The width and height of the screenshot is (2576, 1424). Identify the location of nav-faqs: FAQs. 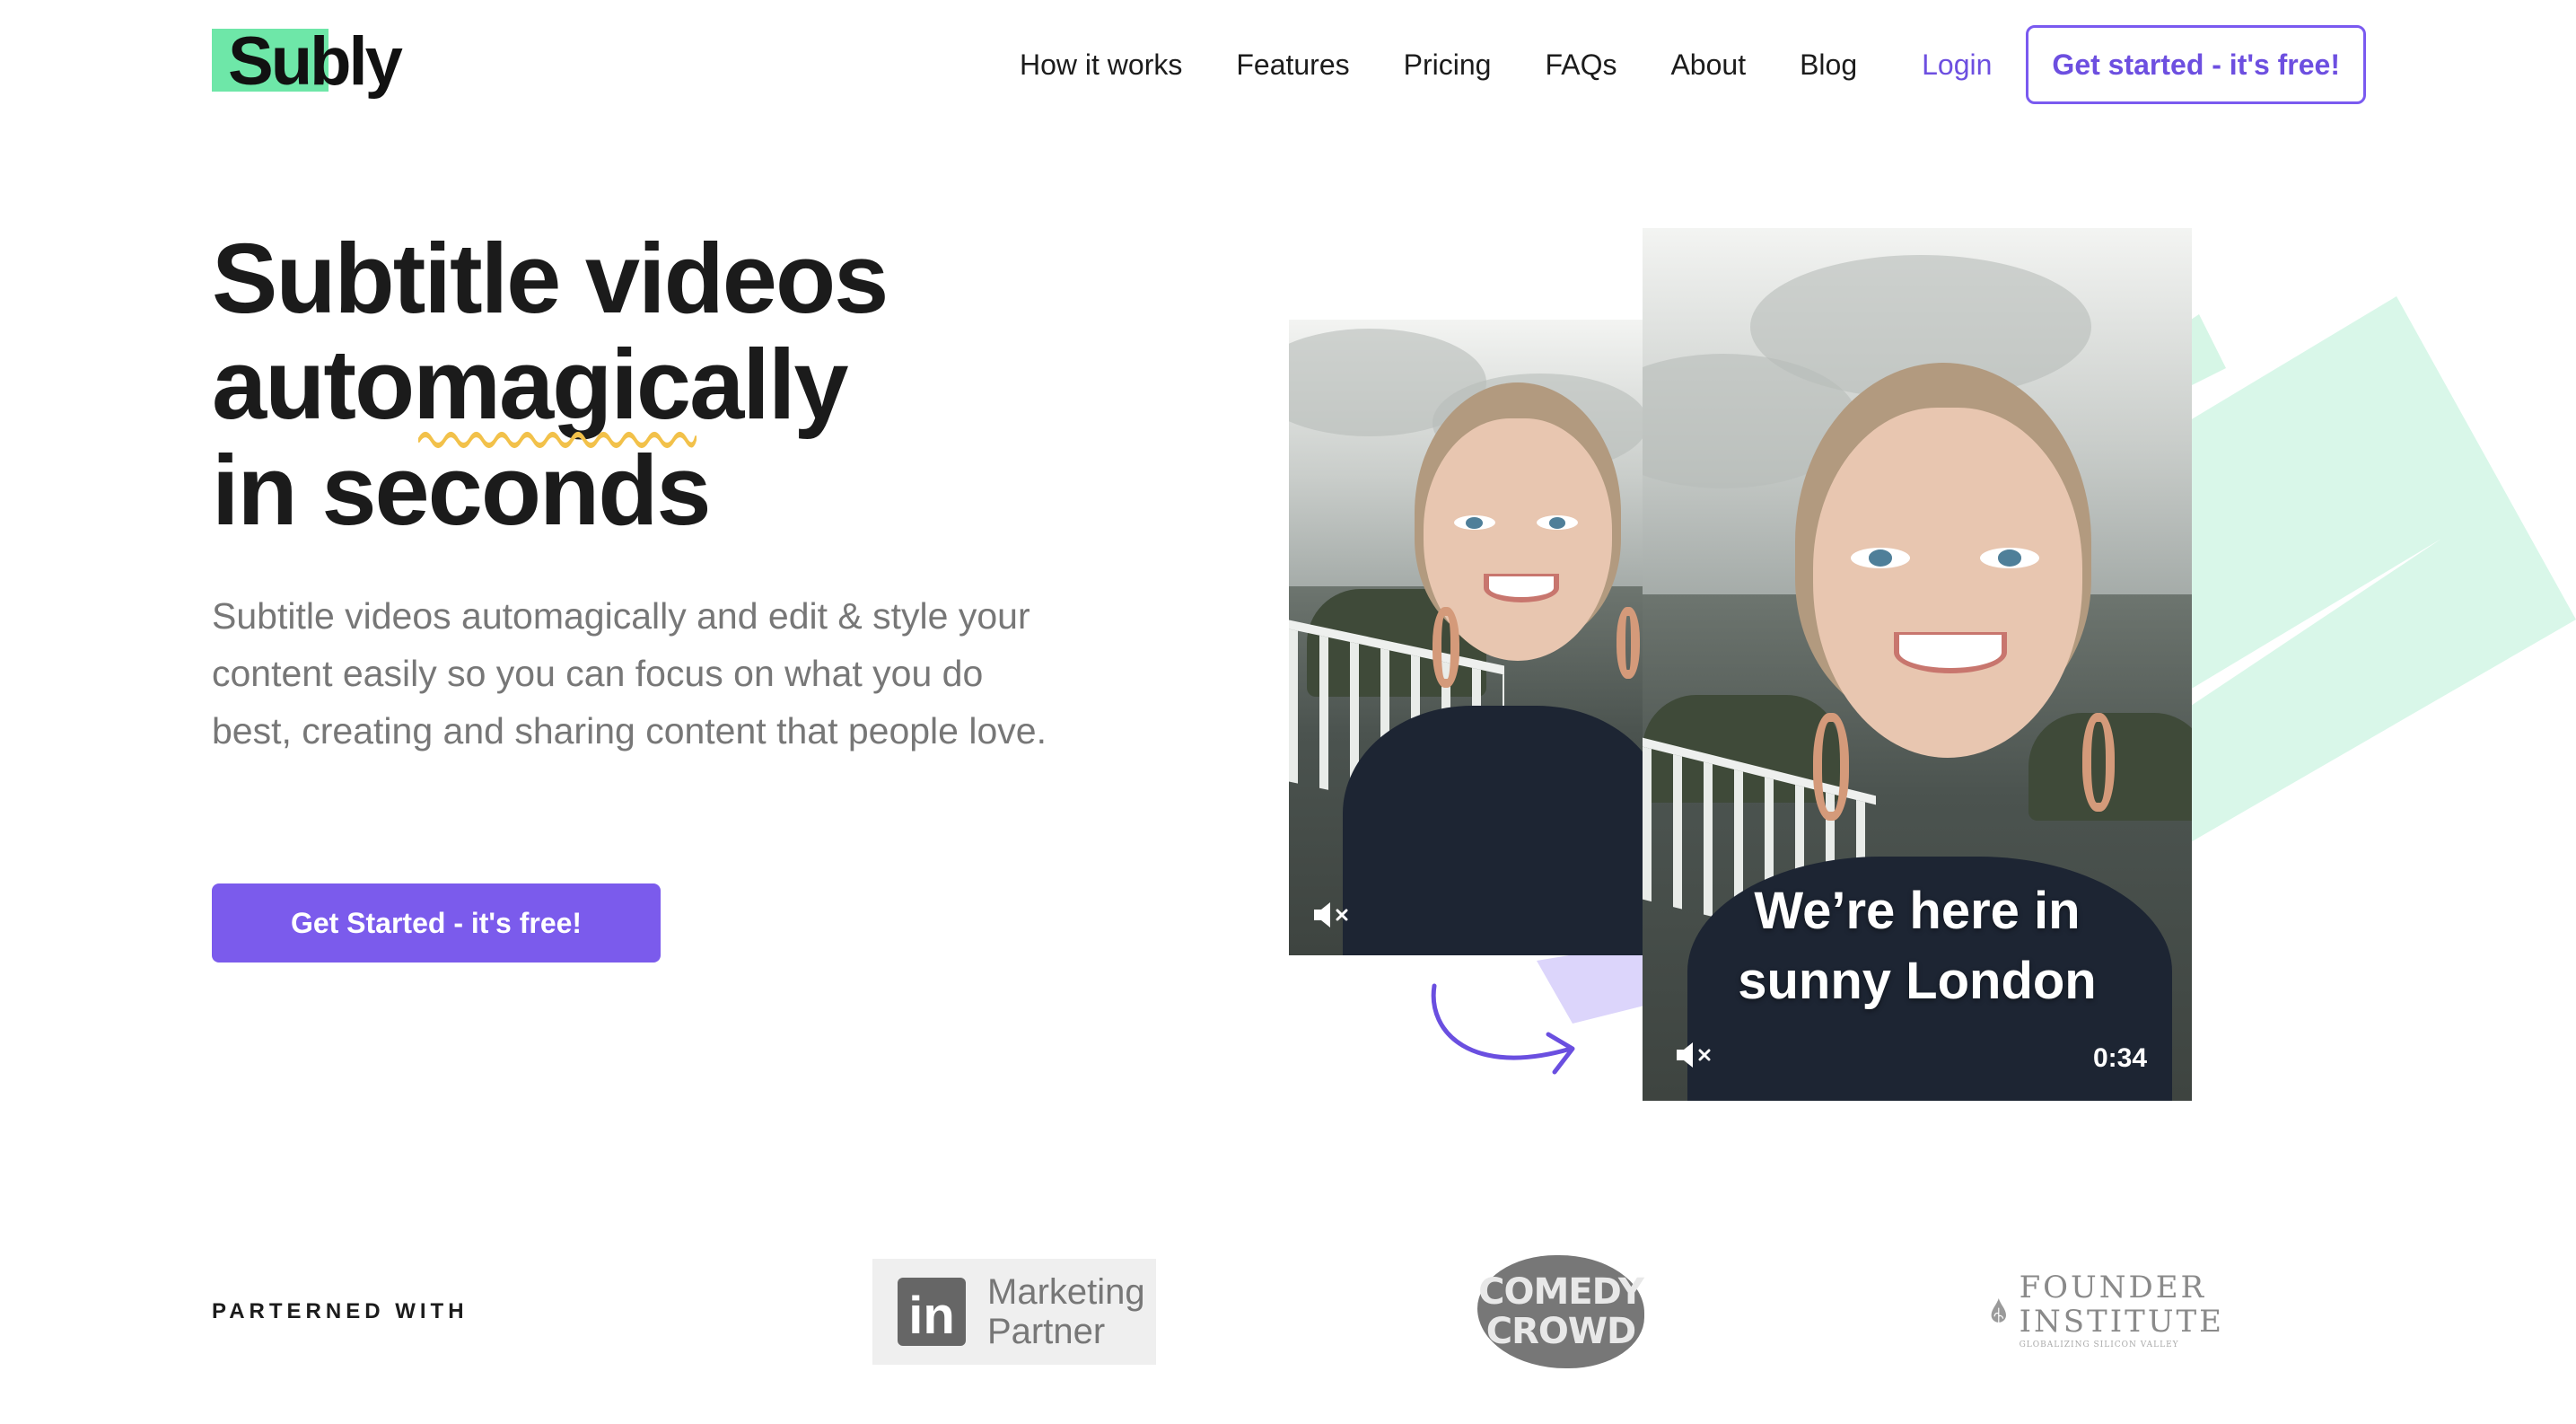
(1581, 65).